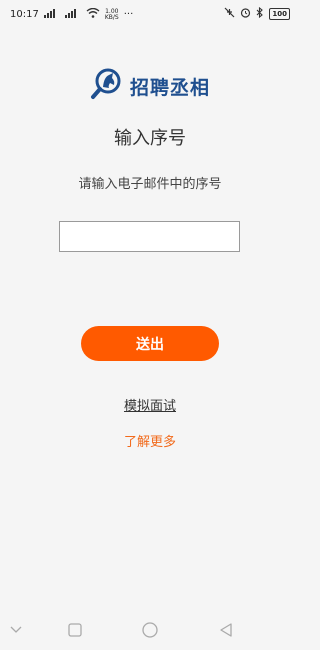 This screenshot has width=320, height=650. I want to click on navigation-bar, so click(150, 630).